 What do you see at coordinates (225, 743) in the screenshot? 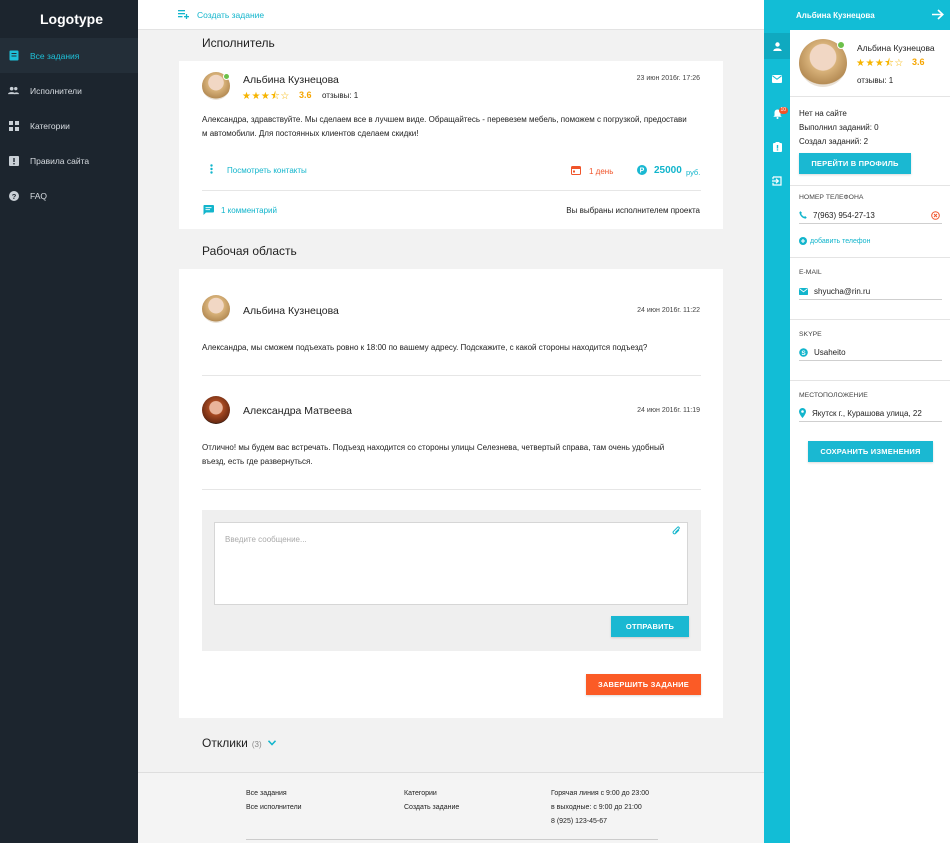
I see `responses-title: Отклики` at bounding box center [225, 743].